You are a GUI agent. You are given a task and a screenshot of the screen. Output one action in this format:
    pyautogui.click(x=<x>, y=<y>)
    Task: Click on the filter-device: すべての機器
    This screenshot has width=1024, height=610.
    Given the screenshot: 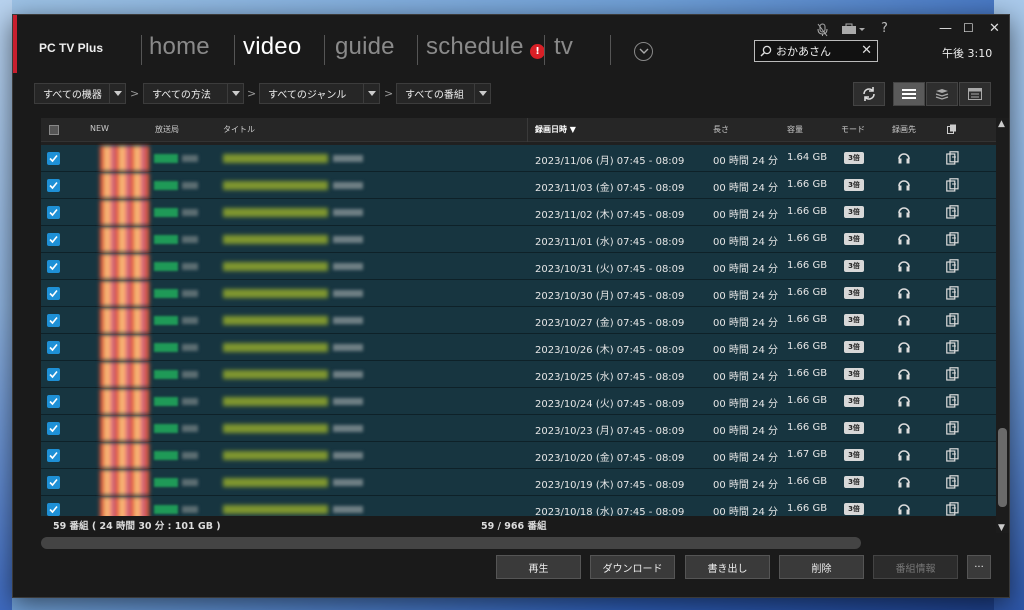 What is the action you would take?
    pyautogui.click(x=80, y=93)
    